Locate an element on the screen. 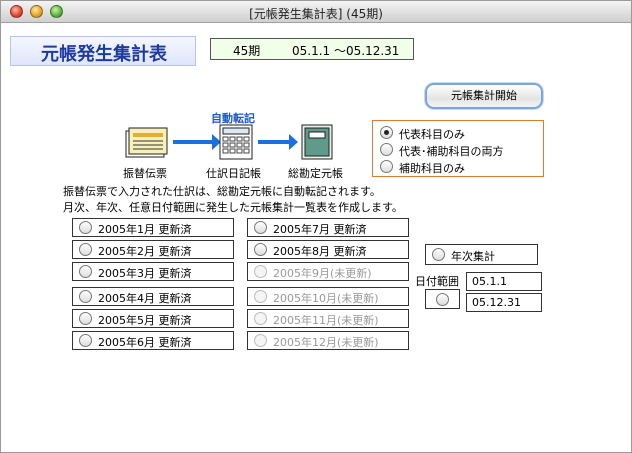  description-line-1: 振替伝票で入力された仕訳は、総勘定元帳に自動転記されます。 is located at coordinates (222, 191).